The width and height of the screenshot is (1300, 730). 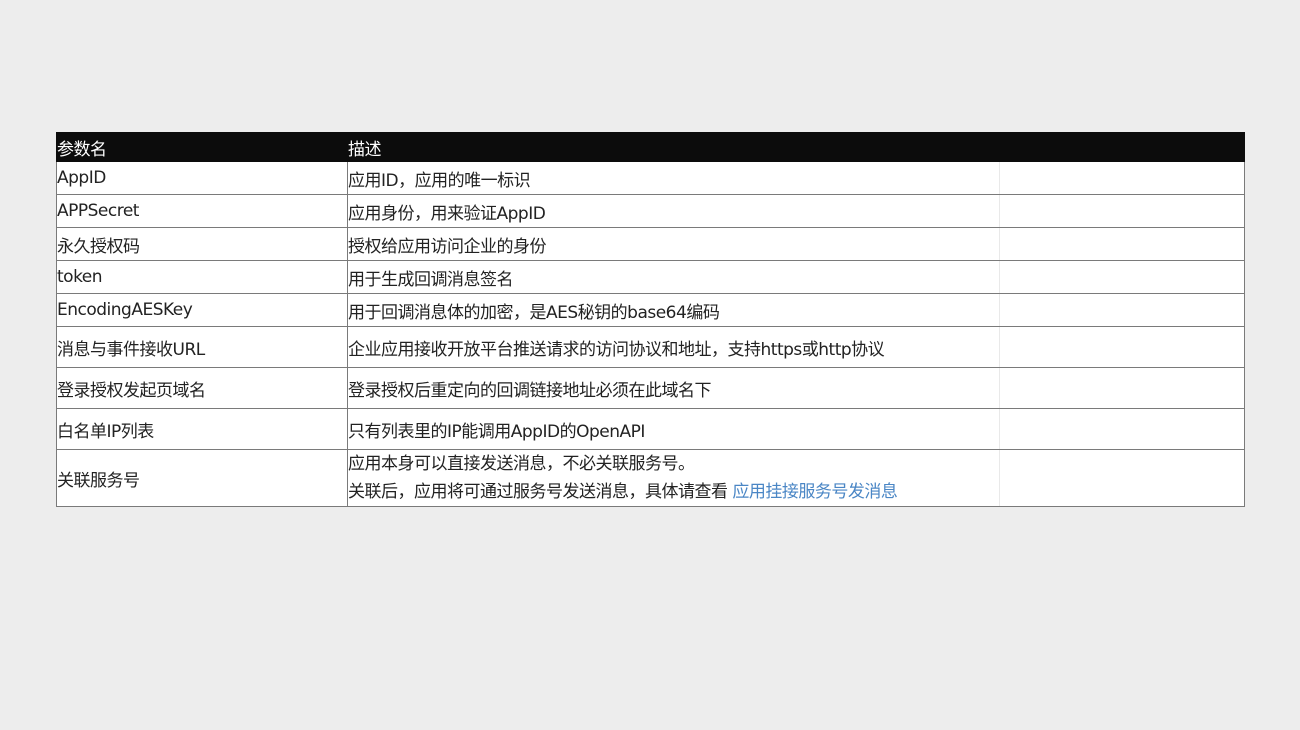 What do you see at coordinates (202, 478) in the screenshot?
I see `param-name-cell: 关联服务号` at bounding box center [202, 478].